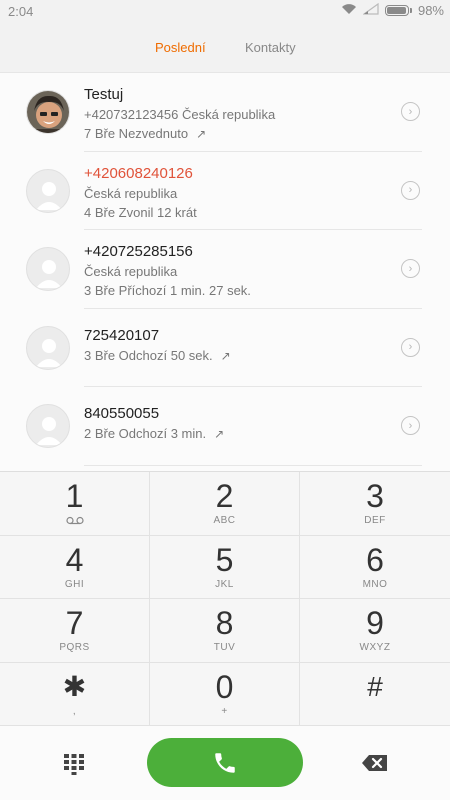 This screenshot has height=800, width=450. Describe the element at coordinates (375, 623) in the screenshot. I see `key-digit: 9` at that location.